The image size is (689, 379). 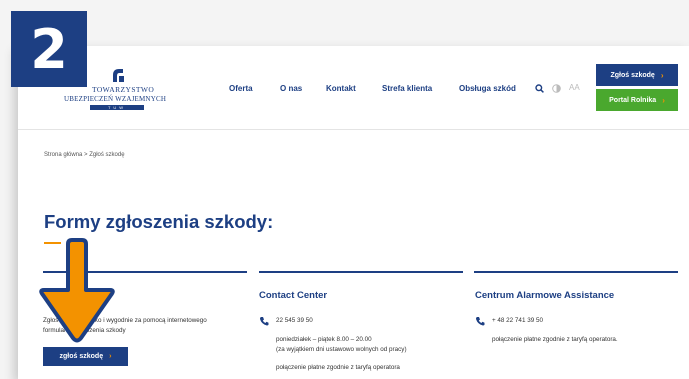 I want to click on report-claim-button: zgłoś szkodę ›, so click(x=85, y=356).